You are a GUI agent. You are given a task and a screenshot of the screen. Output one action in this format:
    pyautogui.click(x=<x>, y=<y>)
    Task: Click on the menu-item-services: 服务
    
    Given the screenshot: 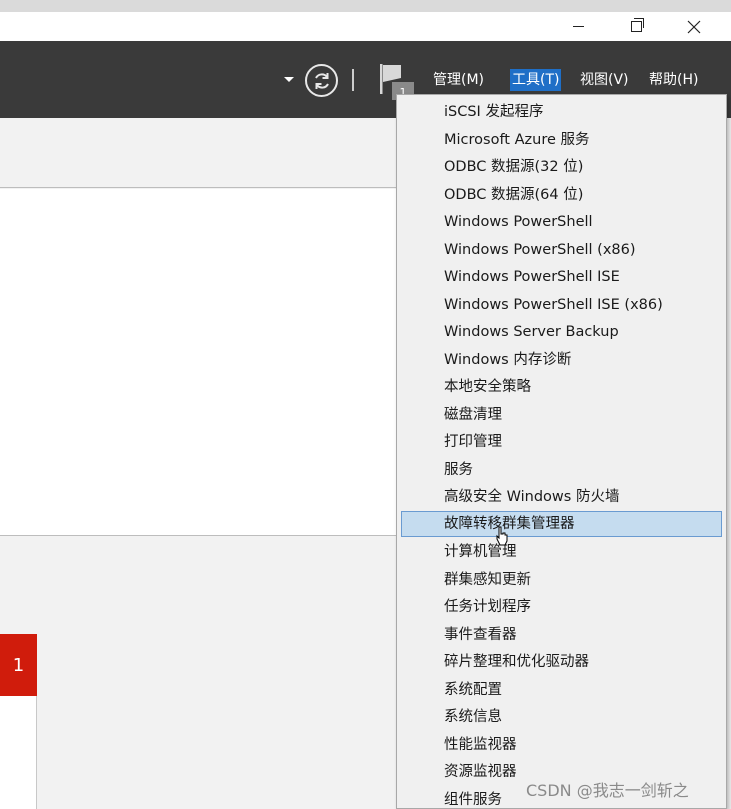 What is the action you would take?
    pyautogui.click(x=561, y=470)
    